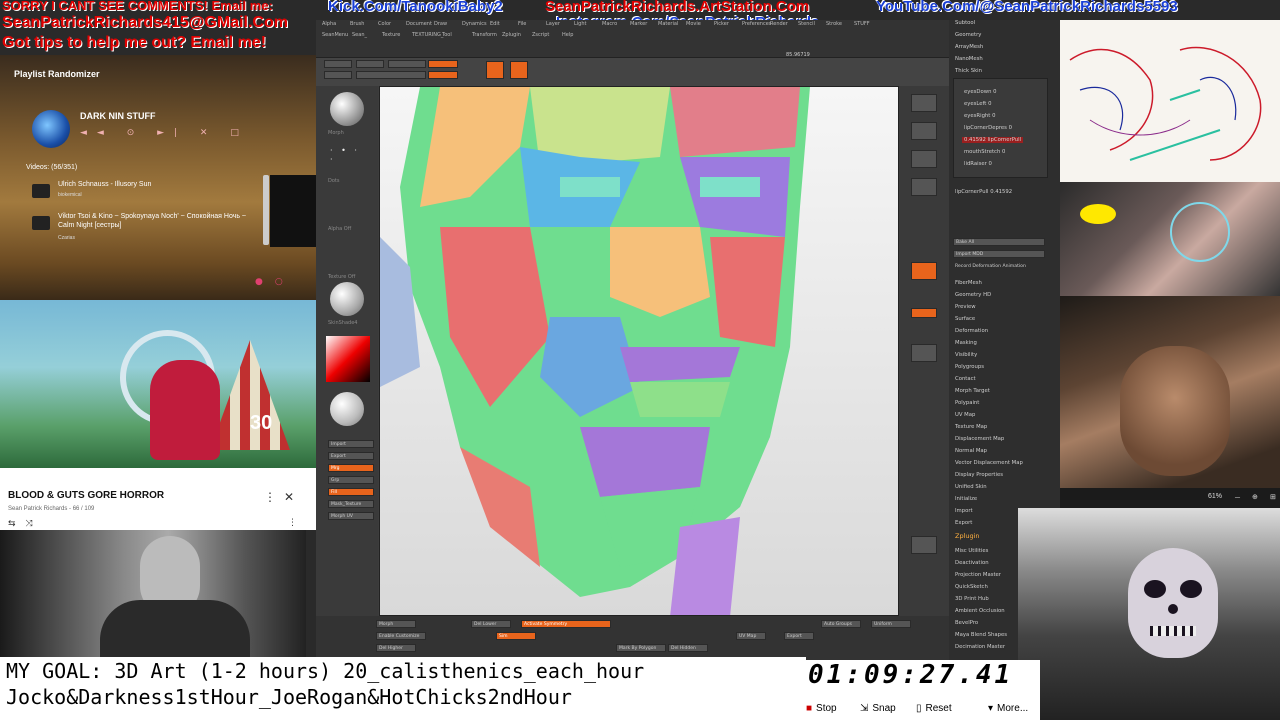 The width and height of the screenshot is (1280, 720). What do you see at coordinates (484, 35) in the screenshot?
I see `zbrush-menu-tab: Transform` at bounding box center [484, 35].